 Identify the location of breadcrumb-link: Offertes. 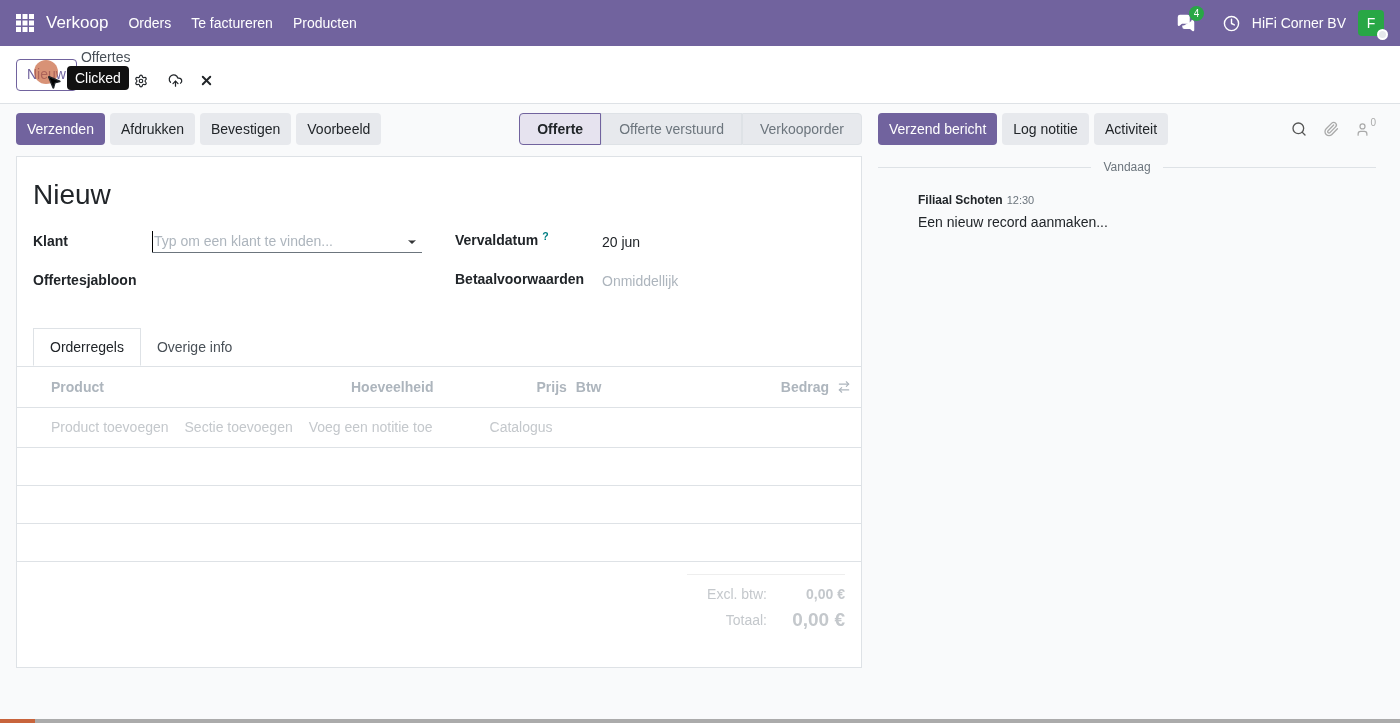
(105, 57).